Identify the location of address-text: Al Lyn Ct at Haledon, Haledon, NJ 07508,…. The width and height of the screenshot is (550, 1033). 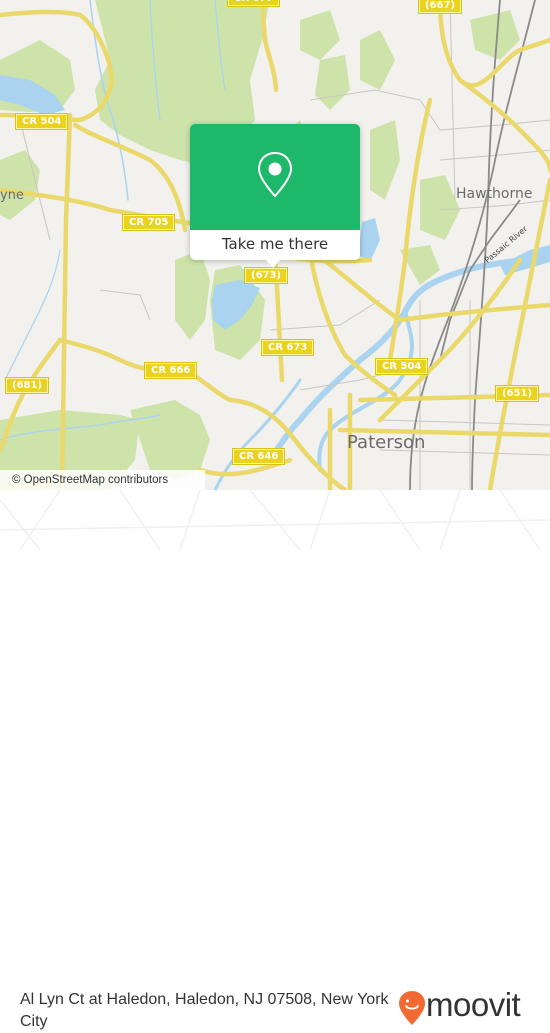
(204, 1010).